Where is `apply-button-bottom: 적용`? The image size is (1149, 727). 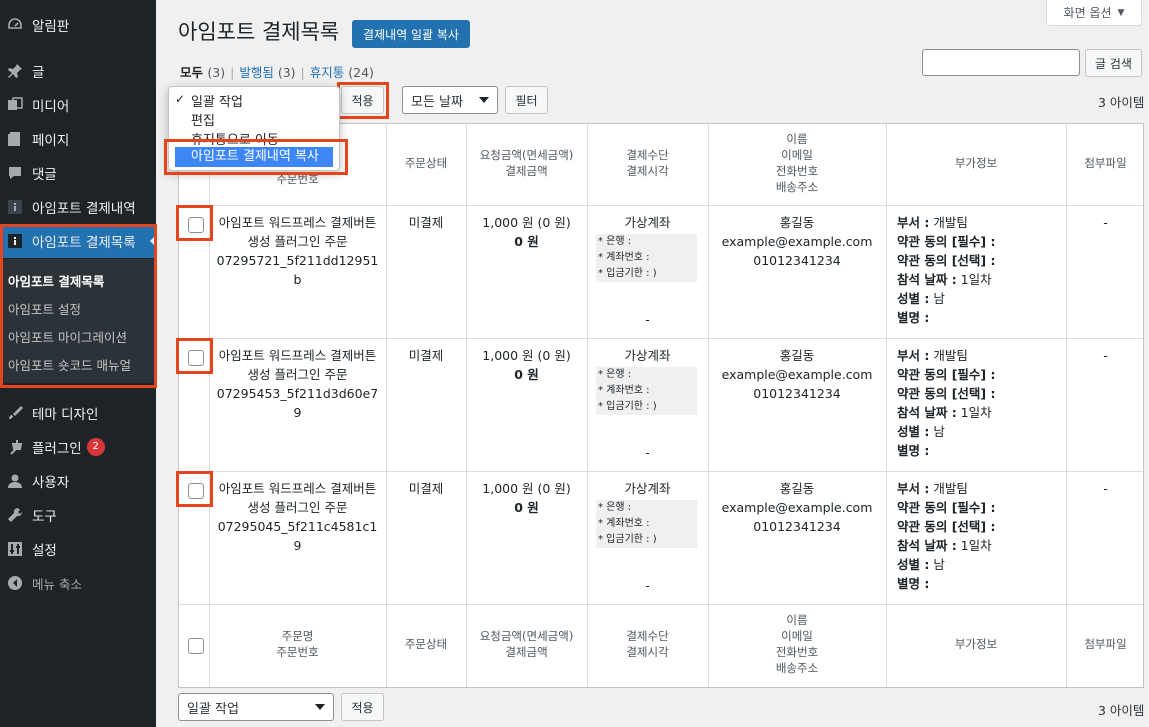 apply-button-bottom: 적용 is located at coordinates (362, 707).